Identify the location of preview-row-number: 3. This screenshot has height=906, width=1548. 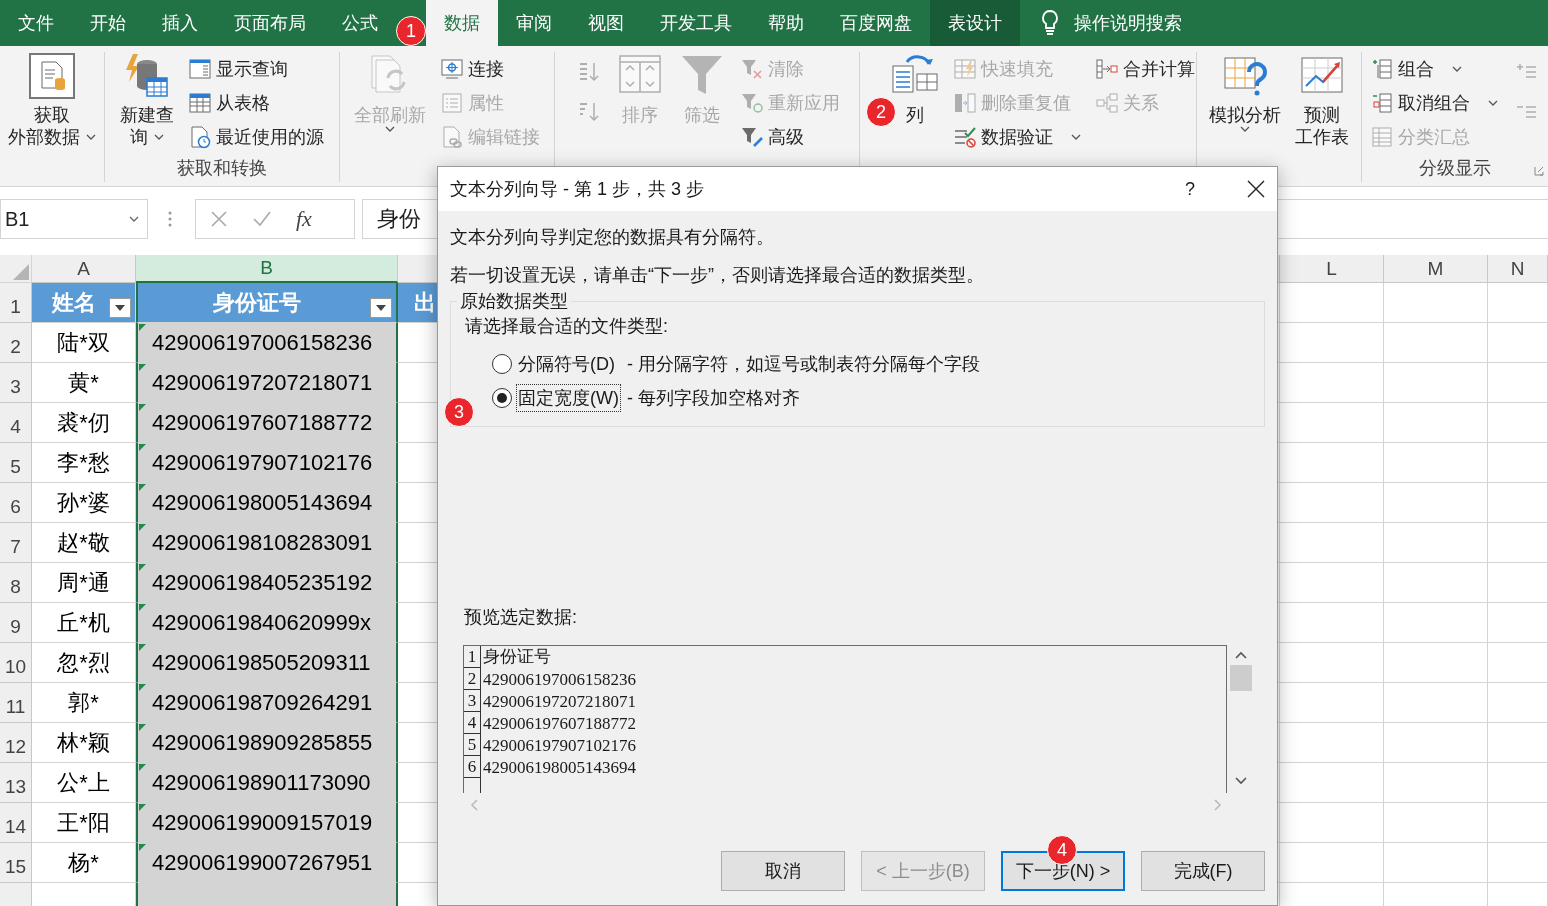
(472, 701).